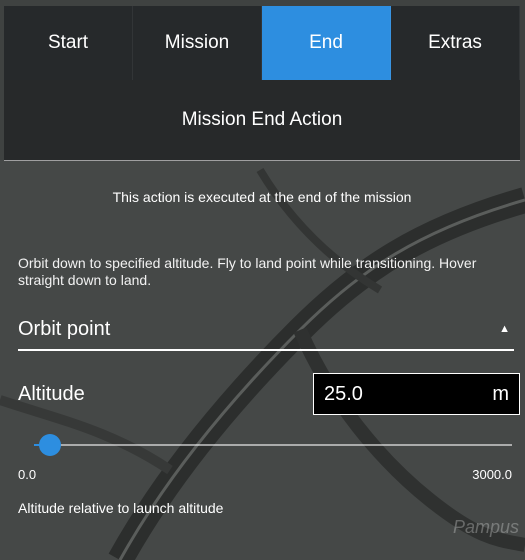  What do you see at coordinates (504, 329) in the screenshot?
I see `caret-up-icon: ▲` at bounding box center [504, 329].